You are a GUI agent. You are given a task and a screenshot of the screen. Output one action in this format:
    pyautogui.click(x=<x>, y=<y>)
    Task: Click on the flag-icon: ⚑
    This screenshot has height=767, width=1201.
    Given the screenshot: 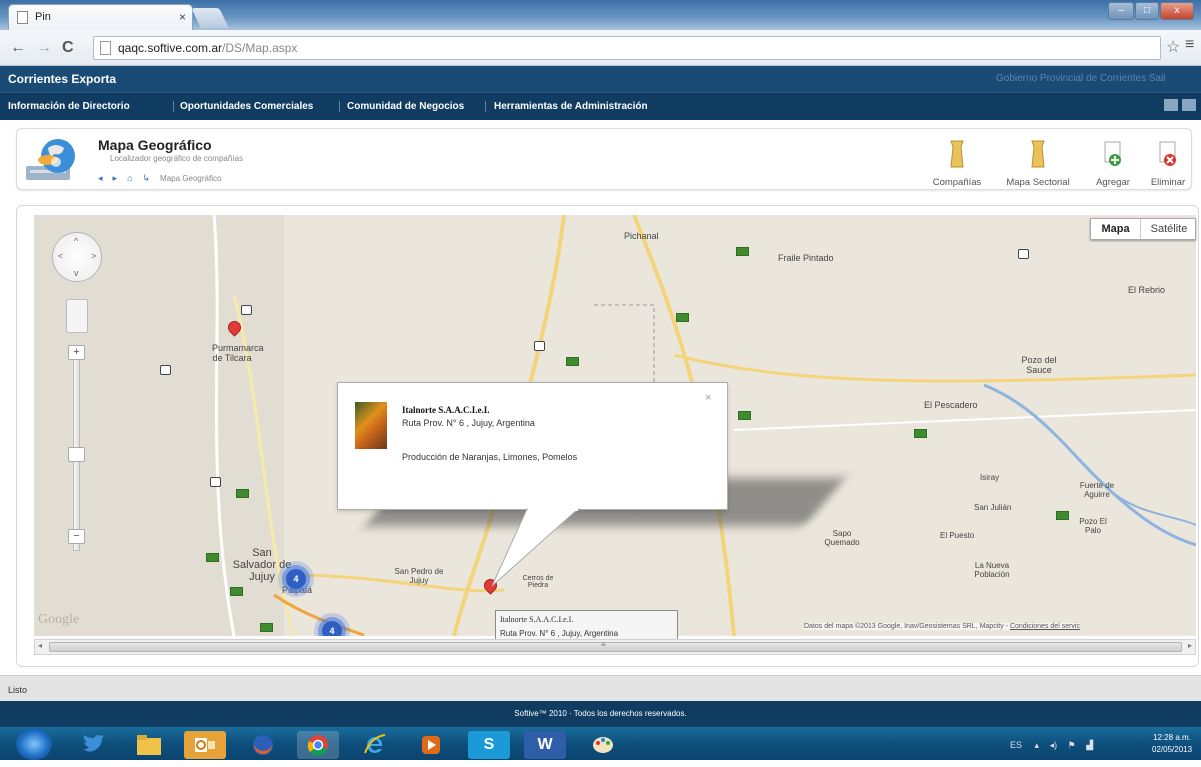 What is the action you would take?
    pyautogui.click(x=1072, y=745)
    